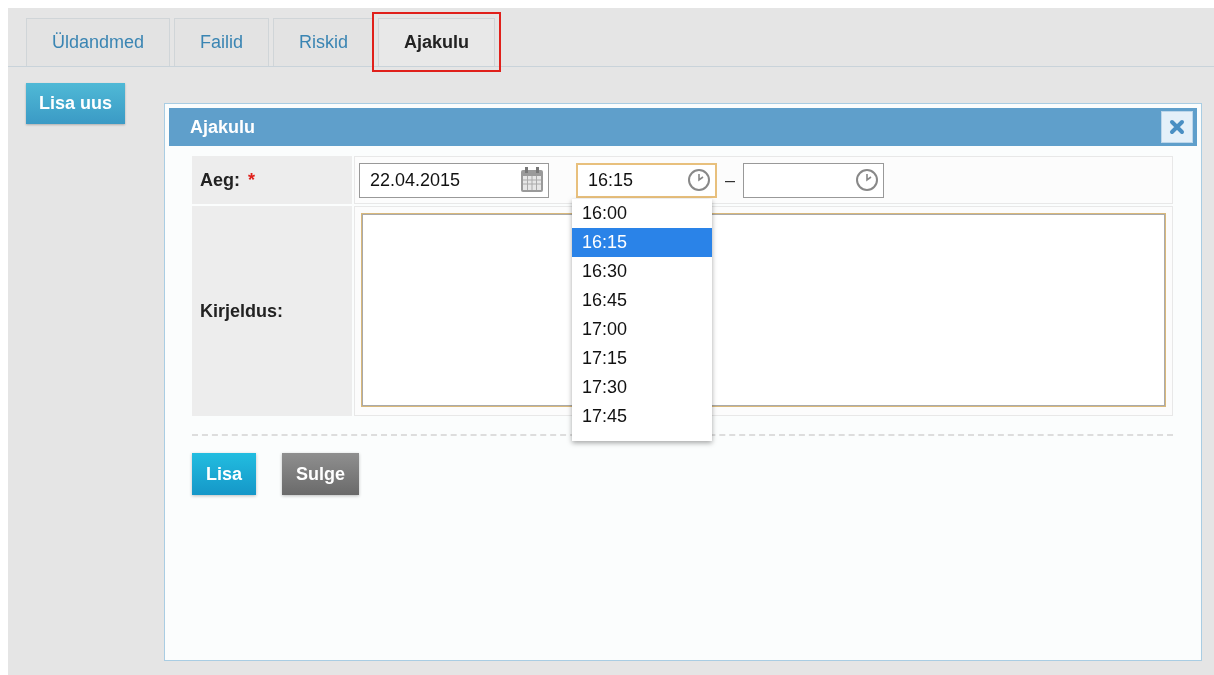 This screenshot has width=1214, height=675. I want to click on date-field: 22.04.2015, so click(454, 180).